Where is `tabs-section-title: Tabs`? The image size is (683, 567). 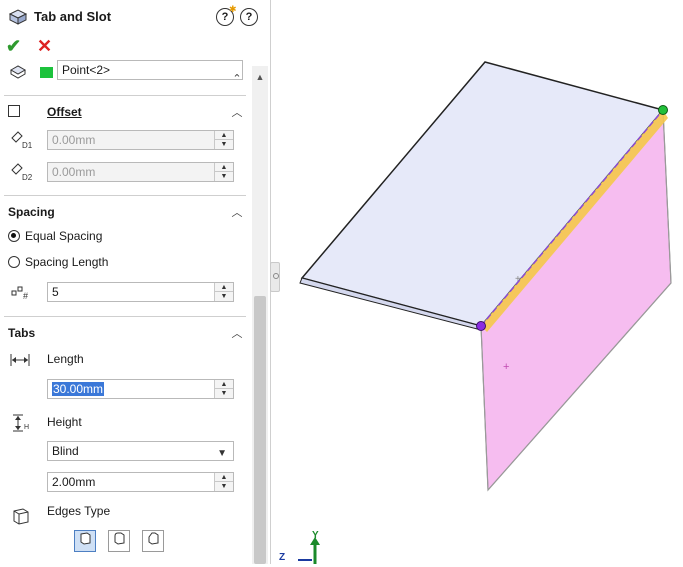
tabs-section-title: Tabs is located at coordinates (22, 333).